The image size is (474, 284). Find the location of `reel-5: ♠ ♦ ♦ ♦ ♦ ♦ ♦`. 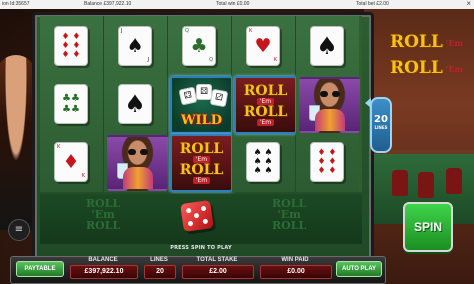

reel-5: ♠ ♦ ♦ ♦ ♦ ♦ ♦ is located at coordinates (327, 104).